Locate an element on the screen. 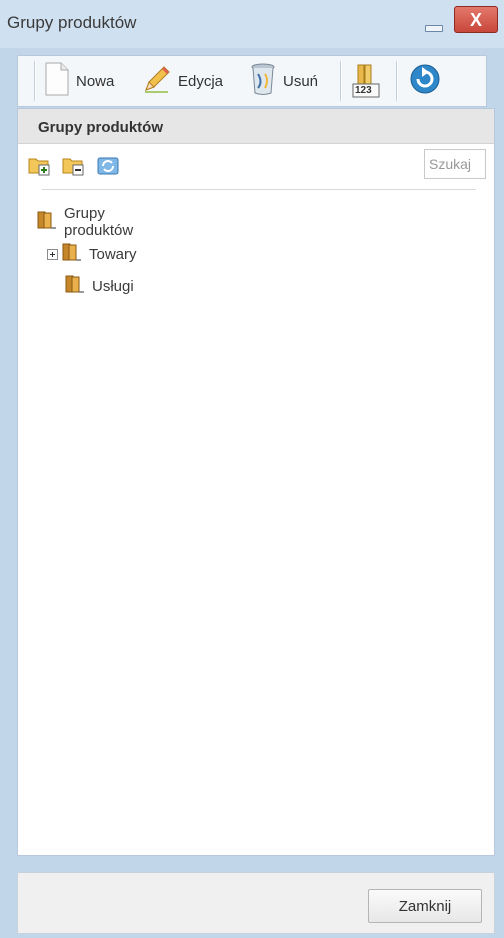 Image resolution: width=504 pixels, height=938 pixels. divider is located at coordinates (259, 189).